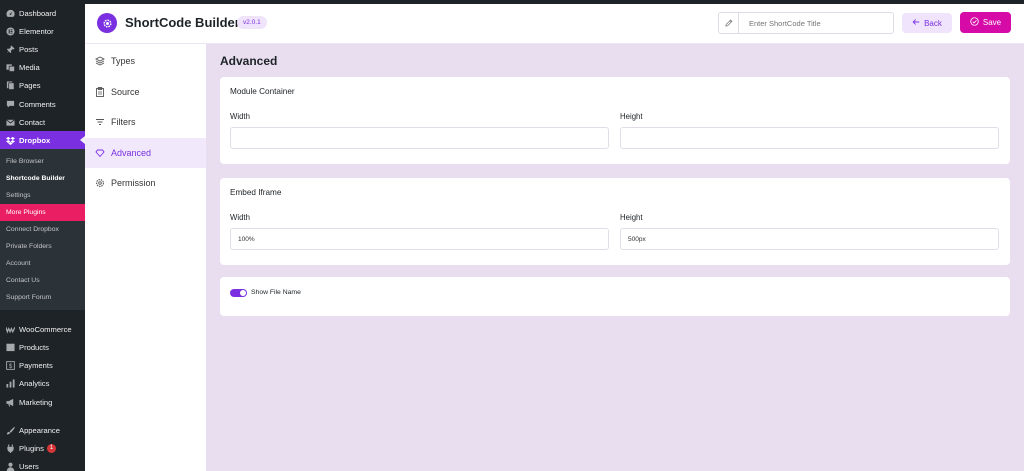 This screenshot has height=471, width=1024. Describe the element at coordinates (133, 183) in the screenshot. I see `nav-label: Permission` at that location.